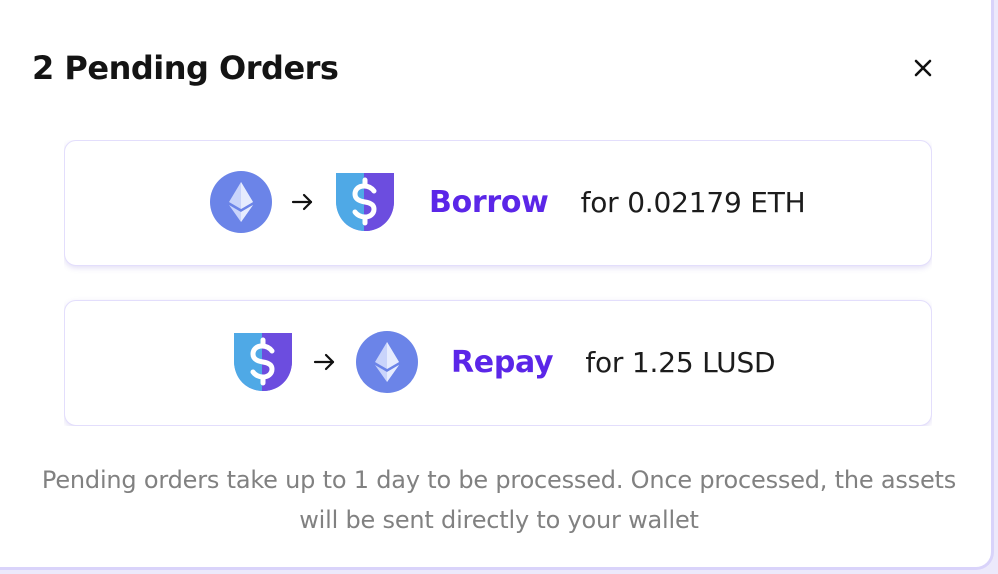  Describe the element at coordinates (680, 362) in the screenshot. I see `order-amount: for 1.25 LUSD` at that location.